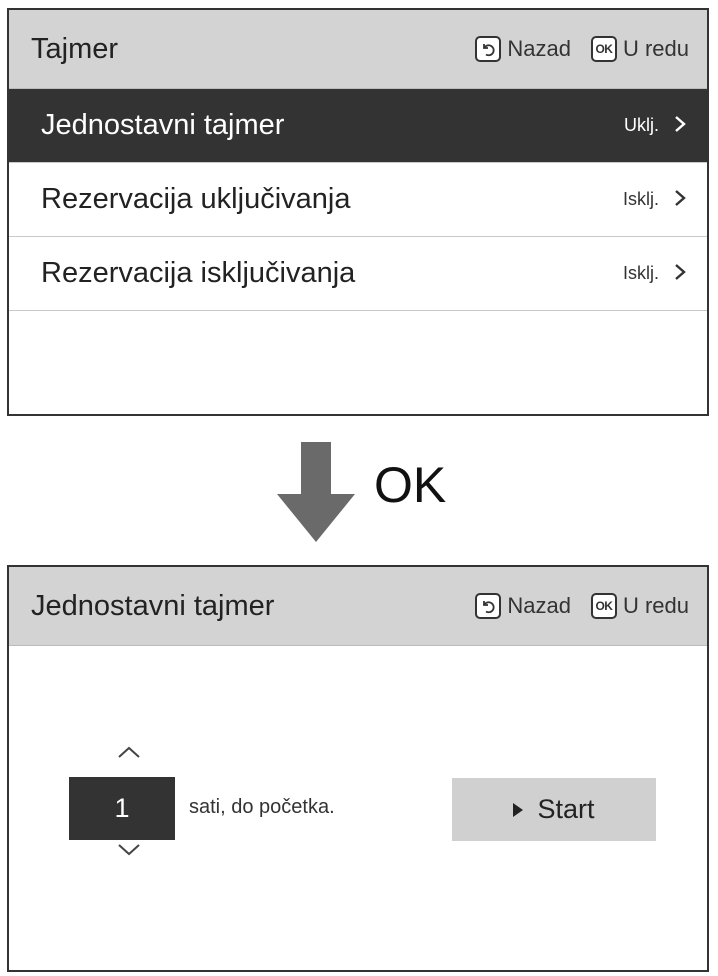  Describe the element at coordinates (153, 605) in the screenshot. I see `page-title: Jednostavni tajmer` at that location.